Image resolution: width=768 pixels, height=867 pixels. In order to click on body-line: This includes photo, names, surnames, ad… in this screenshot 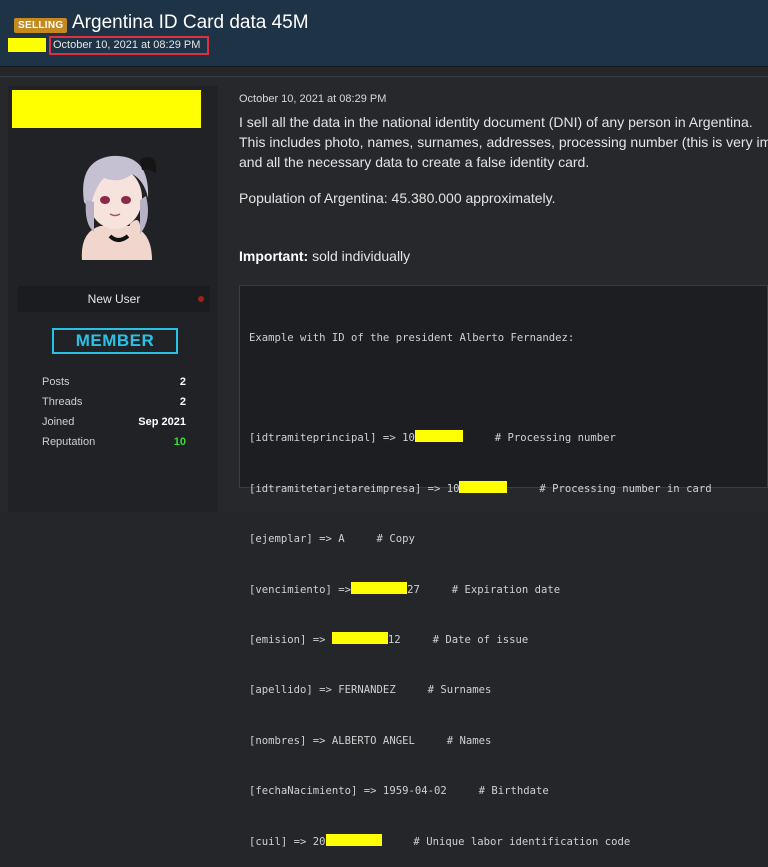, I will do `click(503, 142)`.